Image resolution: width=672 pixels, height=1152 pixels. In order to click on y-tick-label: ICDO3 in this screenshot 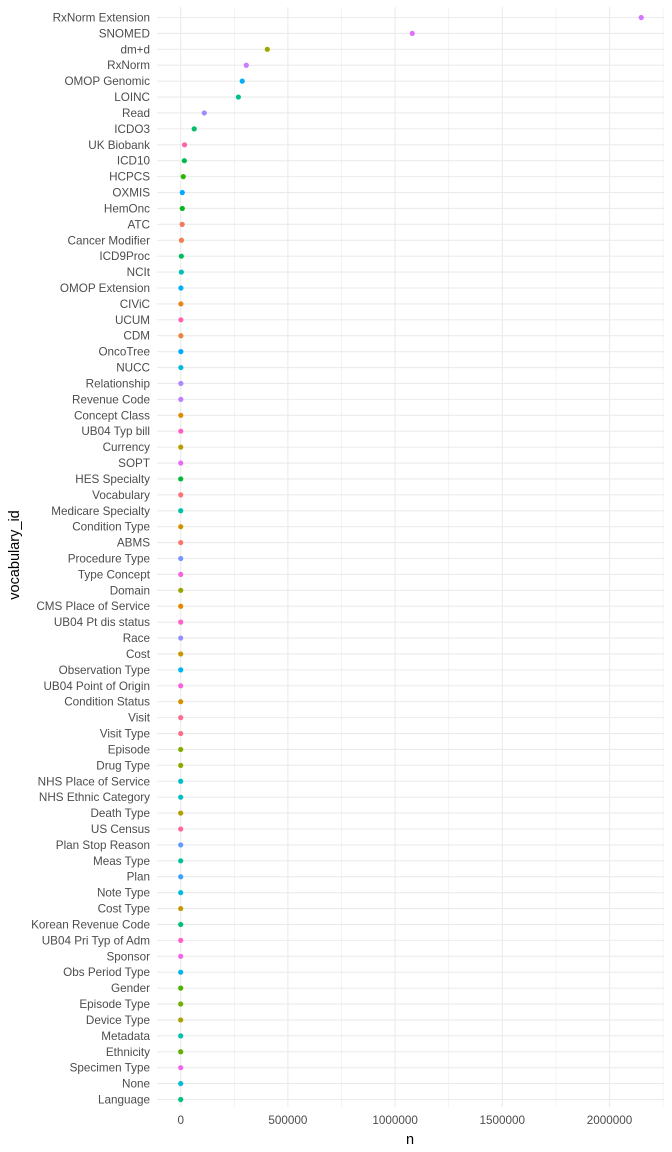, I will do `click(132, 129)`.